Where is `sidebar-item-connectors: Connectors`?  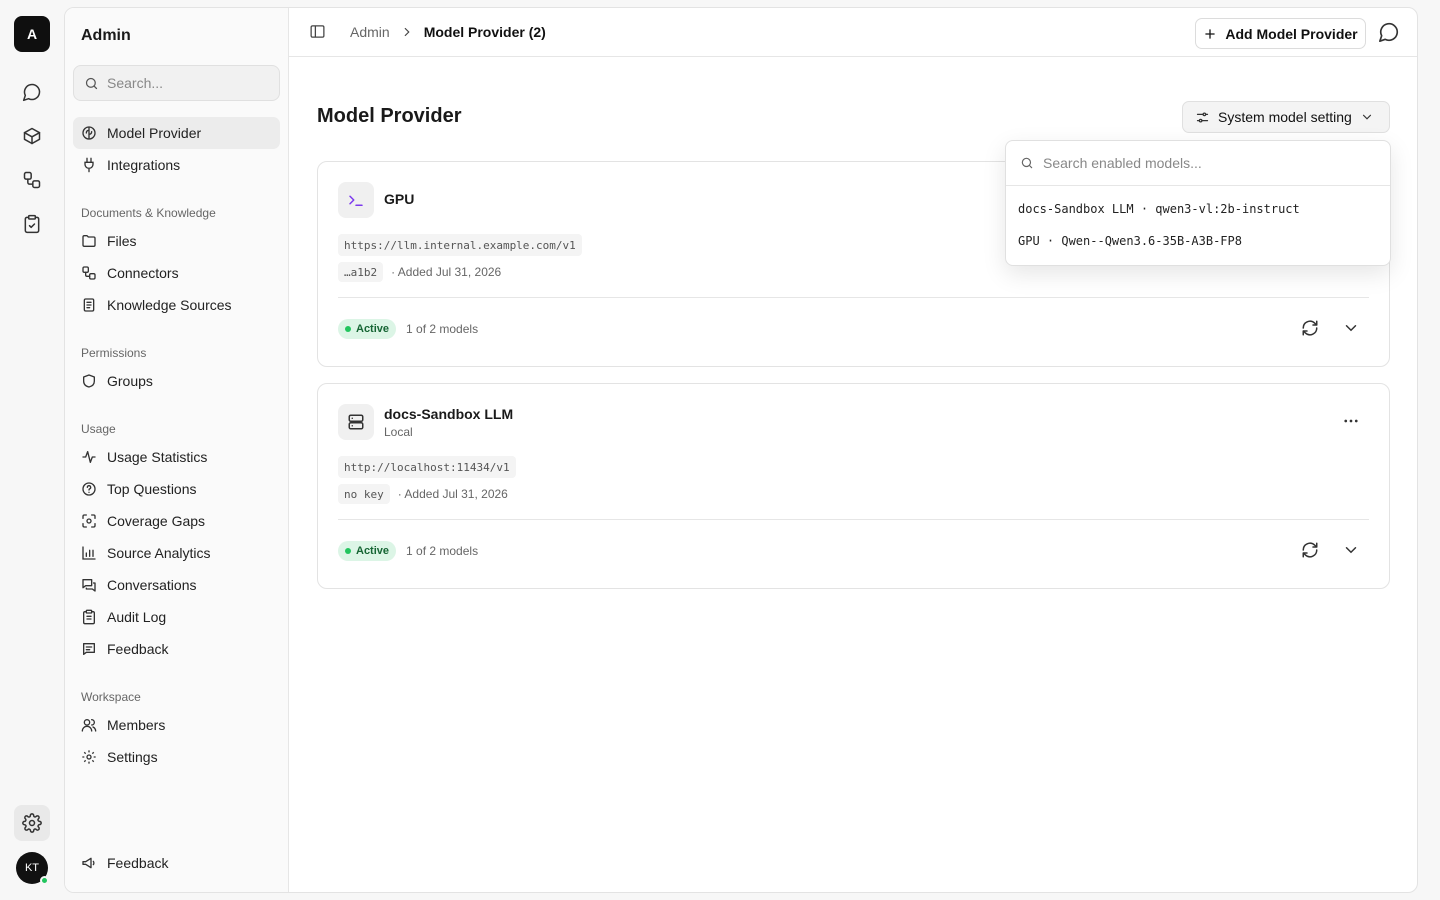
sidebar-item-connectors: Connectors is located at coordinates (176, 273).